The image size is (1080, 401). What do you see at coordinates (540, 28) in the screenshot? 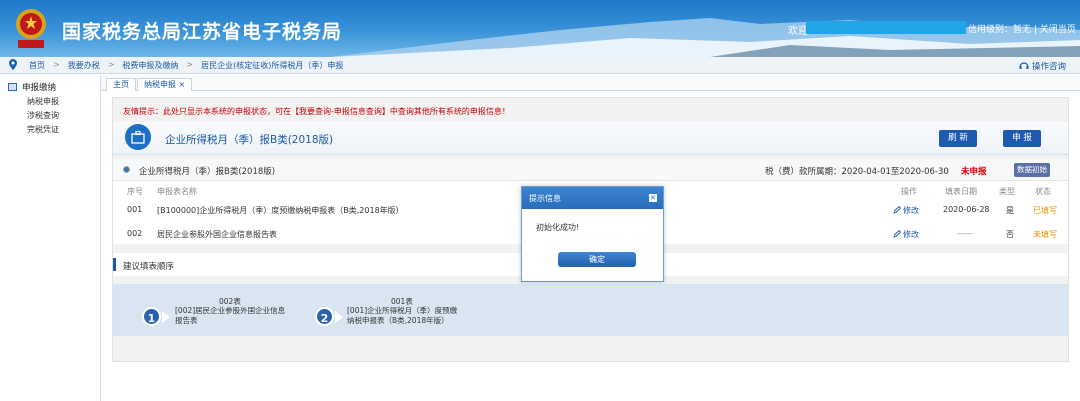
I see `site-header: 国家税务总局江苏省电子税务局 欢迎 信用级别：暂无 | 关闭当页` at bounding box center [540, 28].